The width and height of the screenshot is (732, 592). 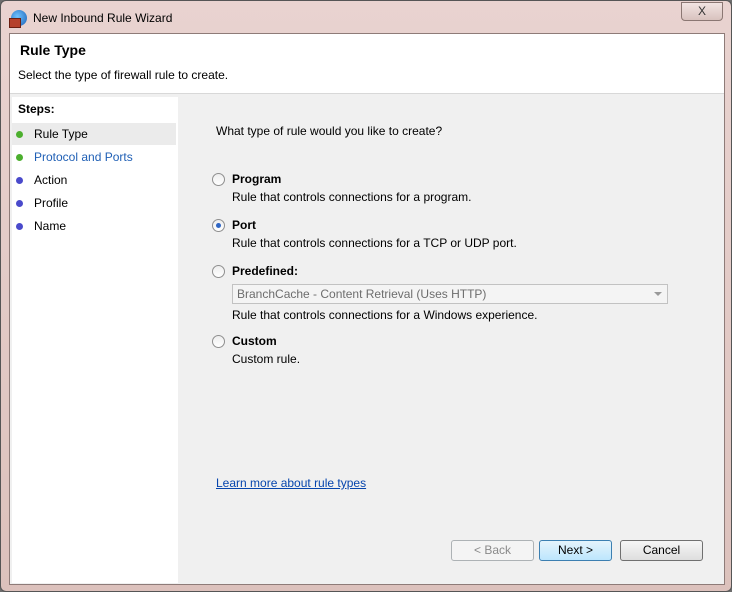 What do you see at coordinates (94, 180) in the screenshot?
I see `step-action: Action` at bounding box center [94, 180].